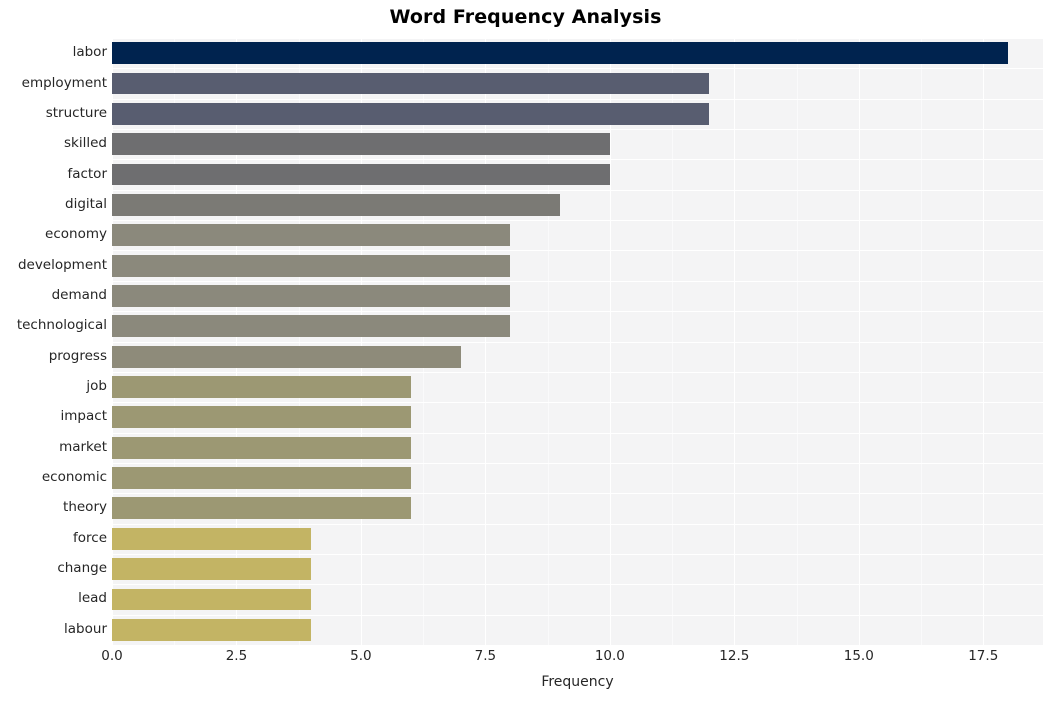 This screenshot has height=701, width=1051. Describe the element at coordinates (64, 82) in the screenshot. I see `y-axis-tick-label: employment` at that location.